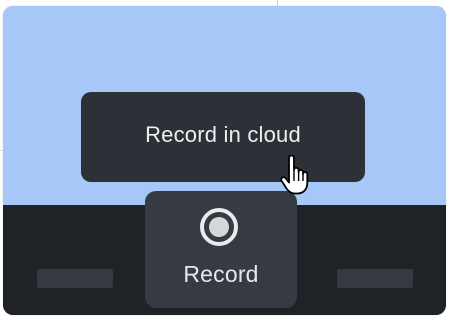 This screenshot has width=451, height=321. Describe the element at coordinates (219, 227) in the screenshot. I see `record-circle-icon` at that location.